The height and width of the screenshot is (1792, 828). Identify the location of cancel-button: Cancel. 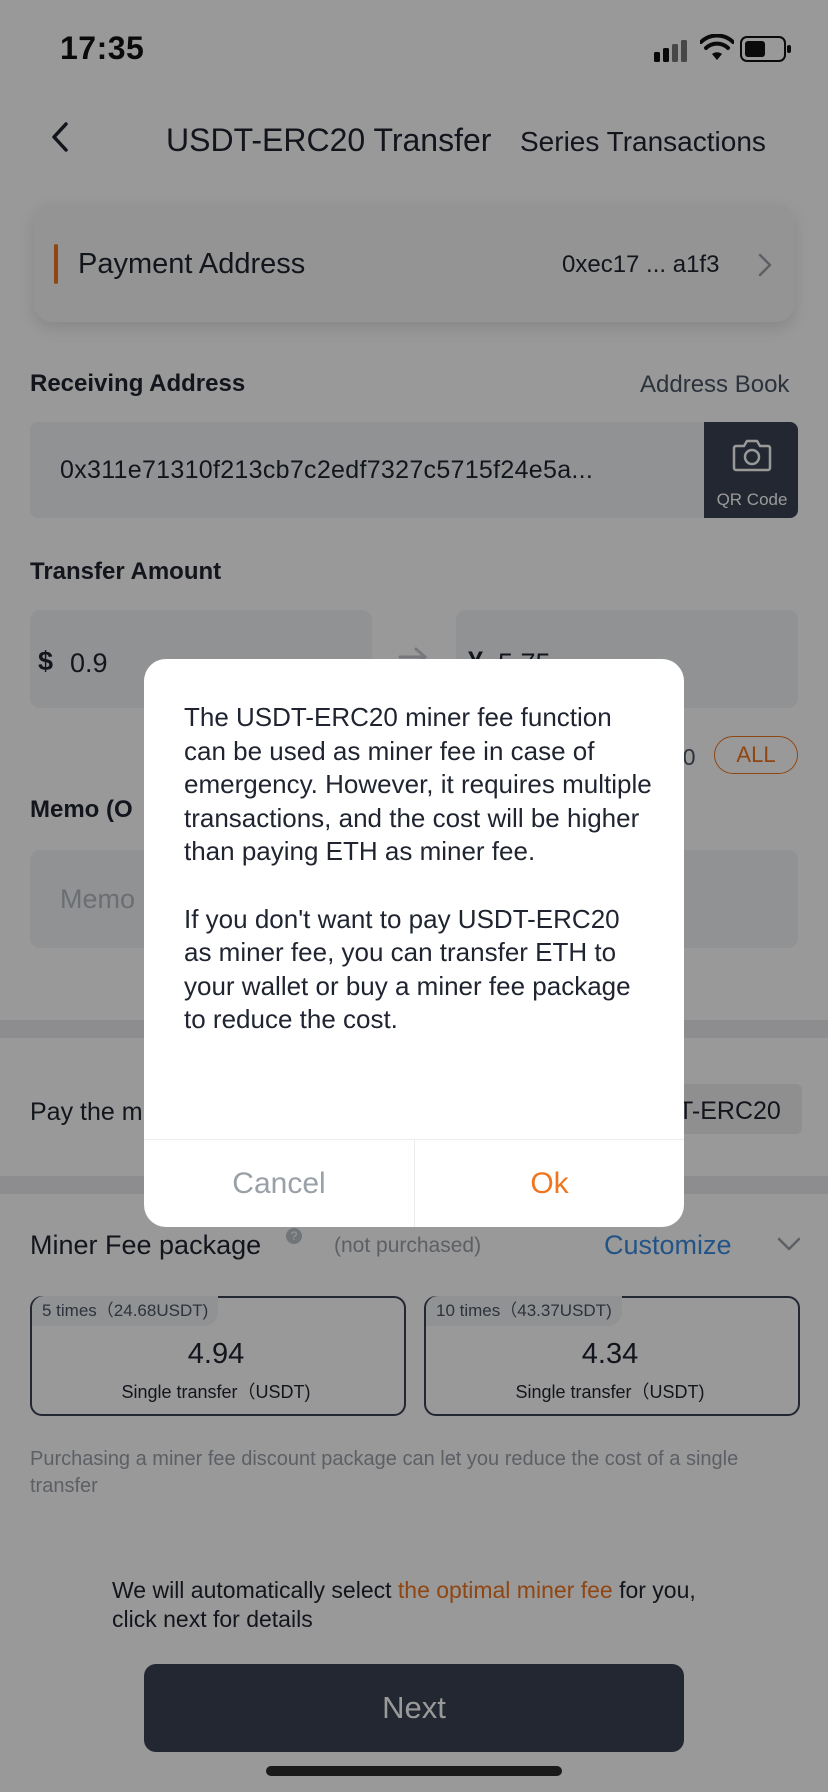
(279, 1183).